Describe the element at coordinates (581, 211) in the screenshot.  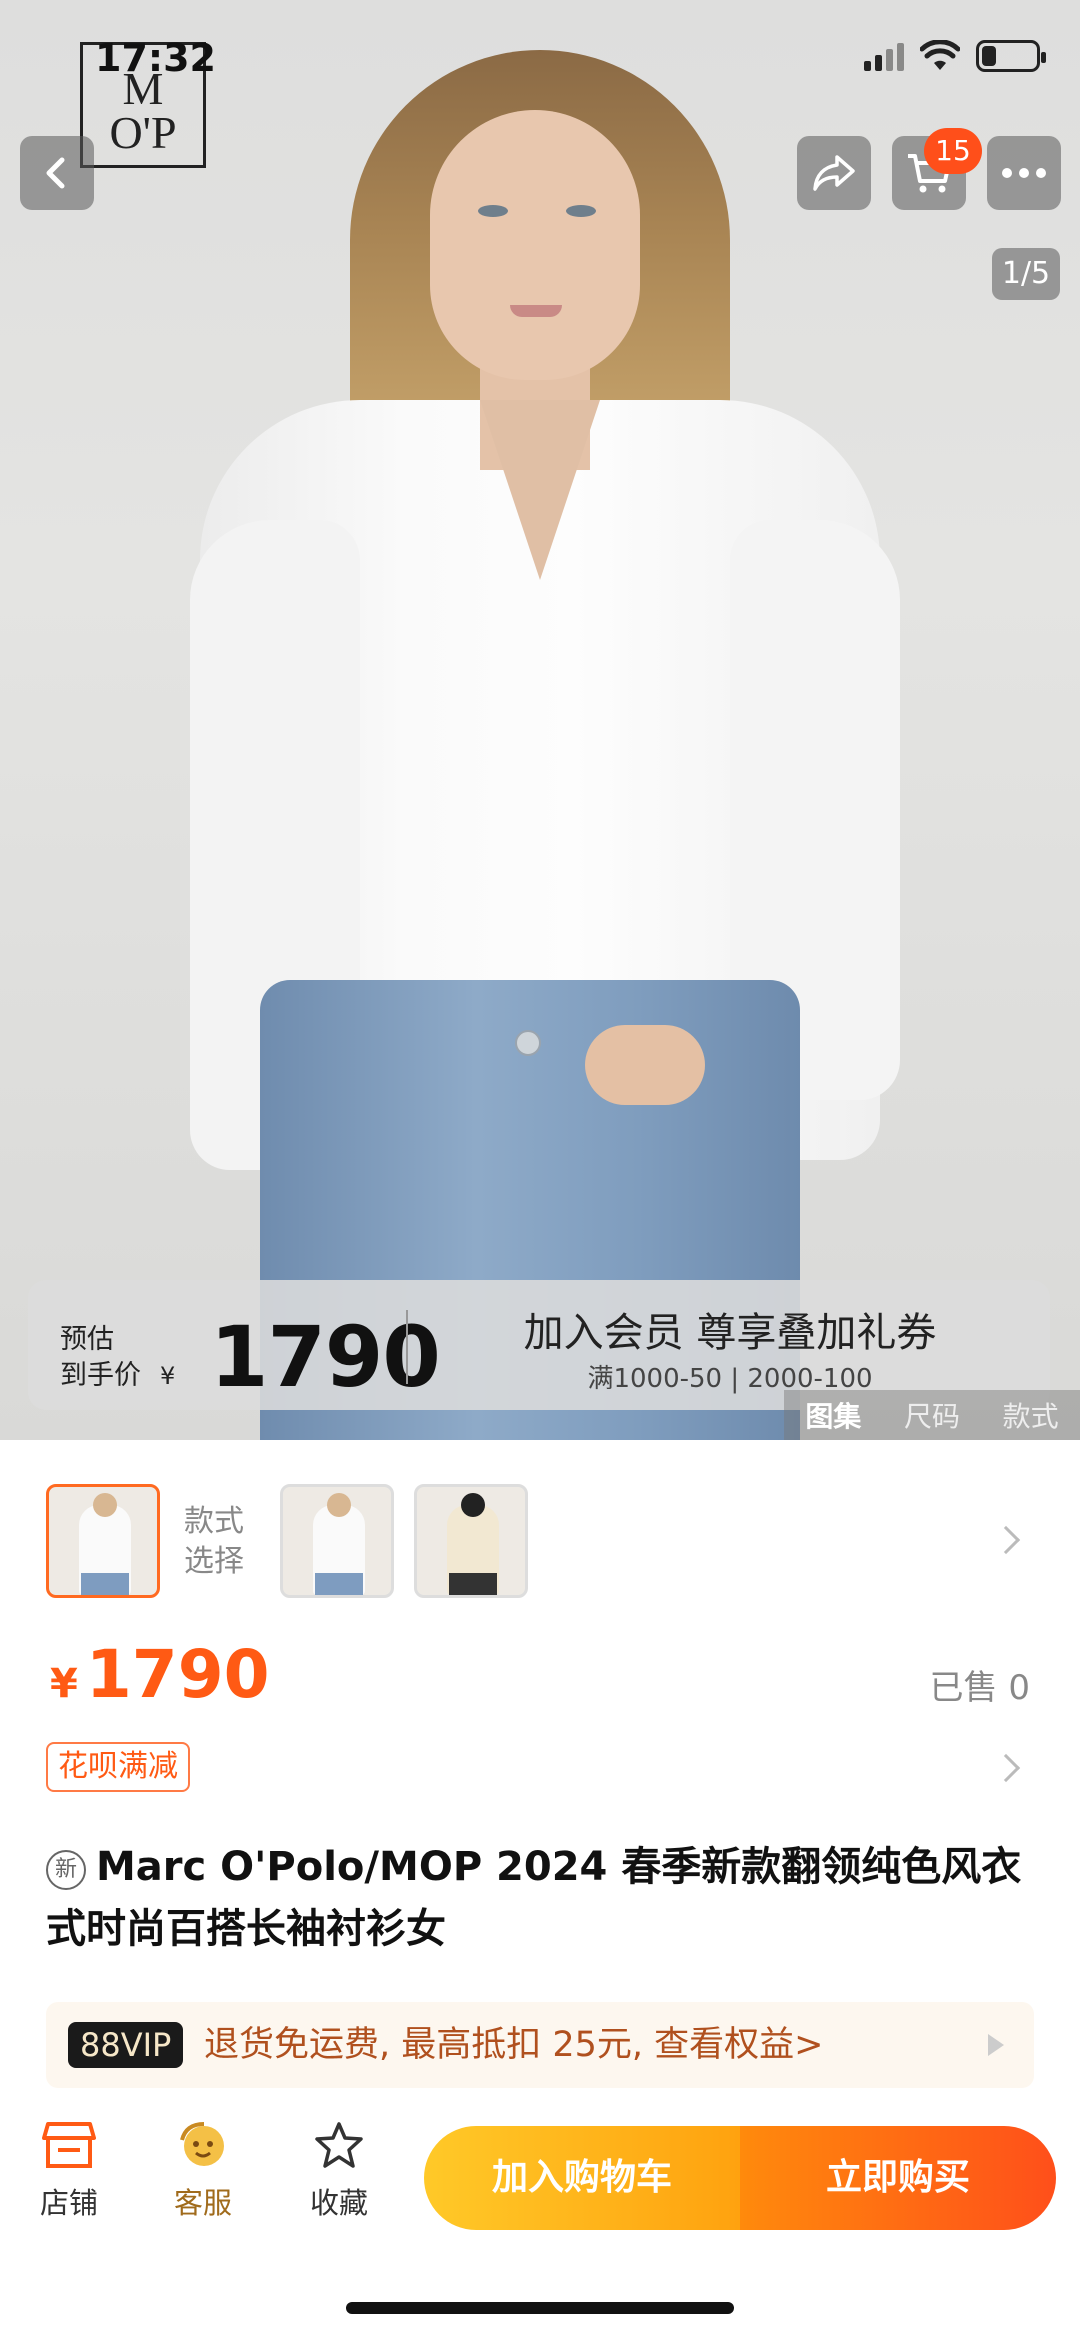
I see `model-eye-right` at that location.